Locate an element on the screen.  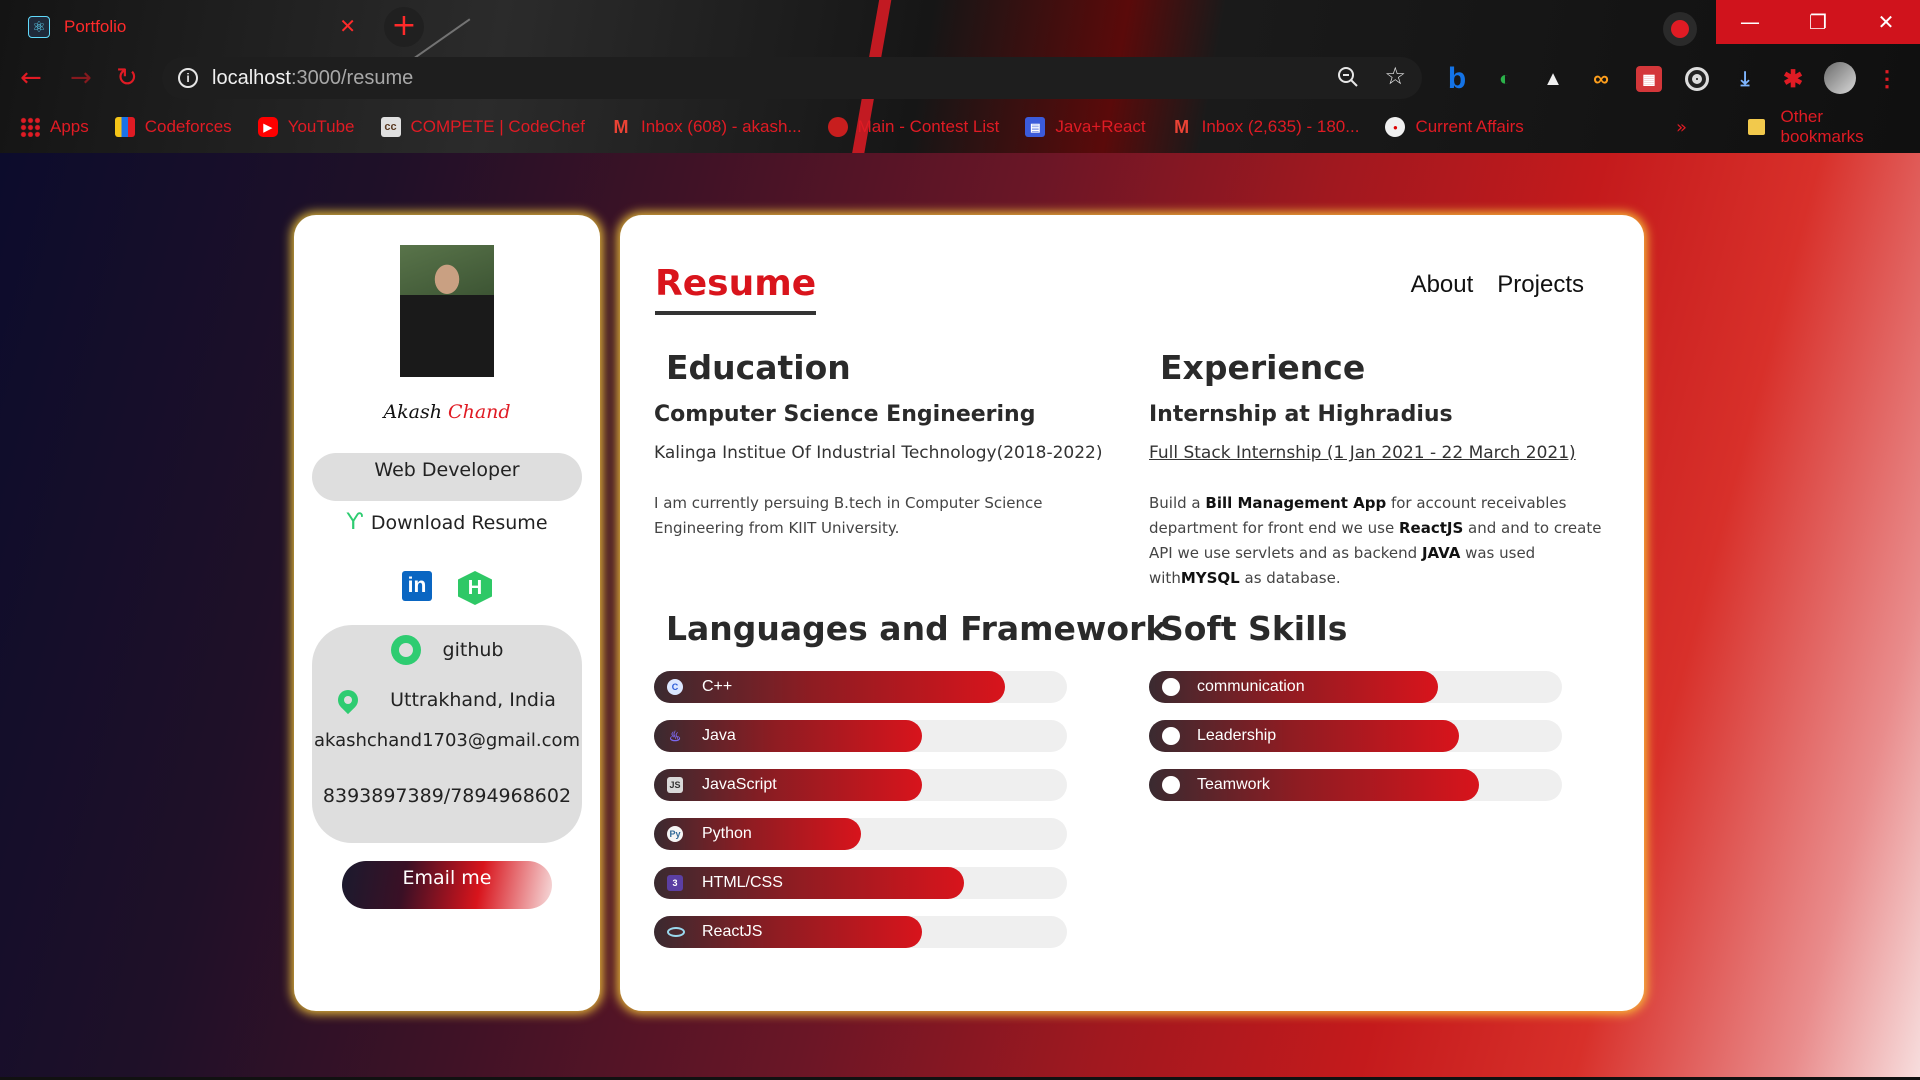
skill-bar: JS JavaScript is located at coordinates (860, 785).